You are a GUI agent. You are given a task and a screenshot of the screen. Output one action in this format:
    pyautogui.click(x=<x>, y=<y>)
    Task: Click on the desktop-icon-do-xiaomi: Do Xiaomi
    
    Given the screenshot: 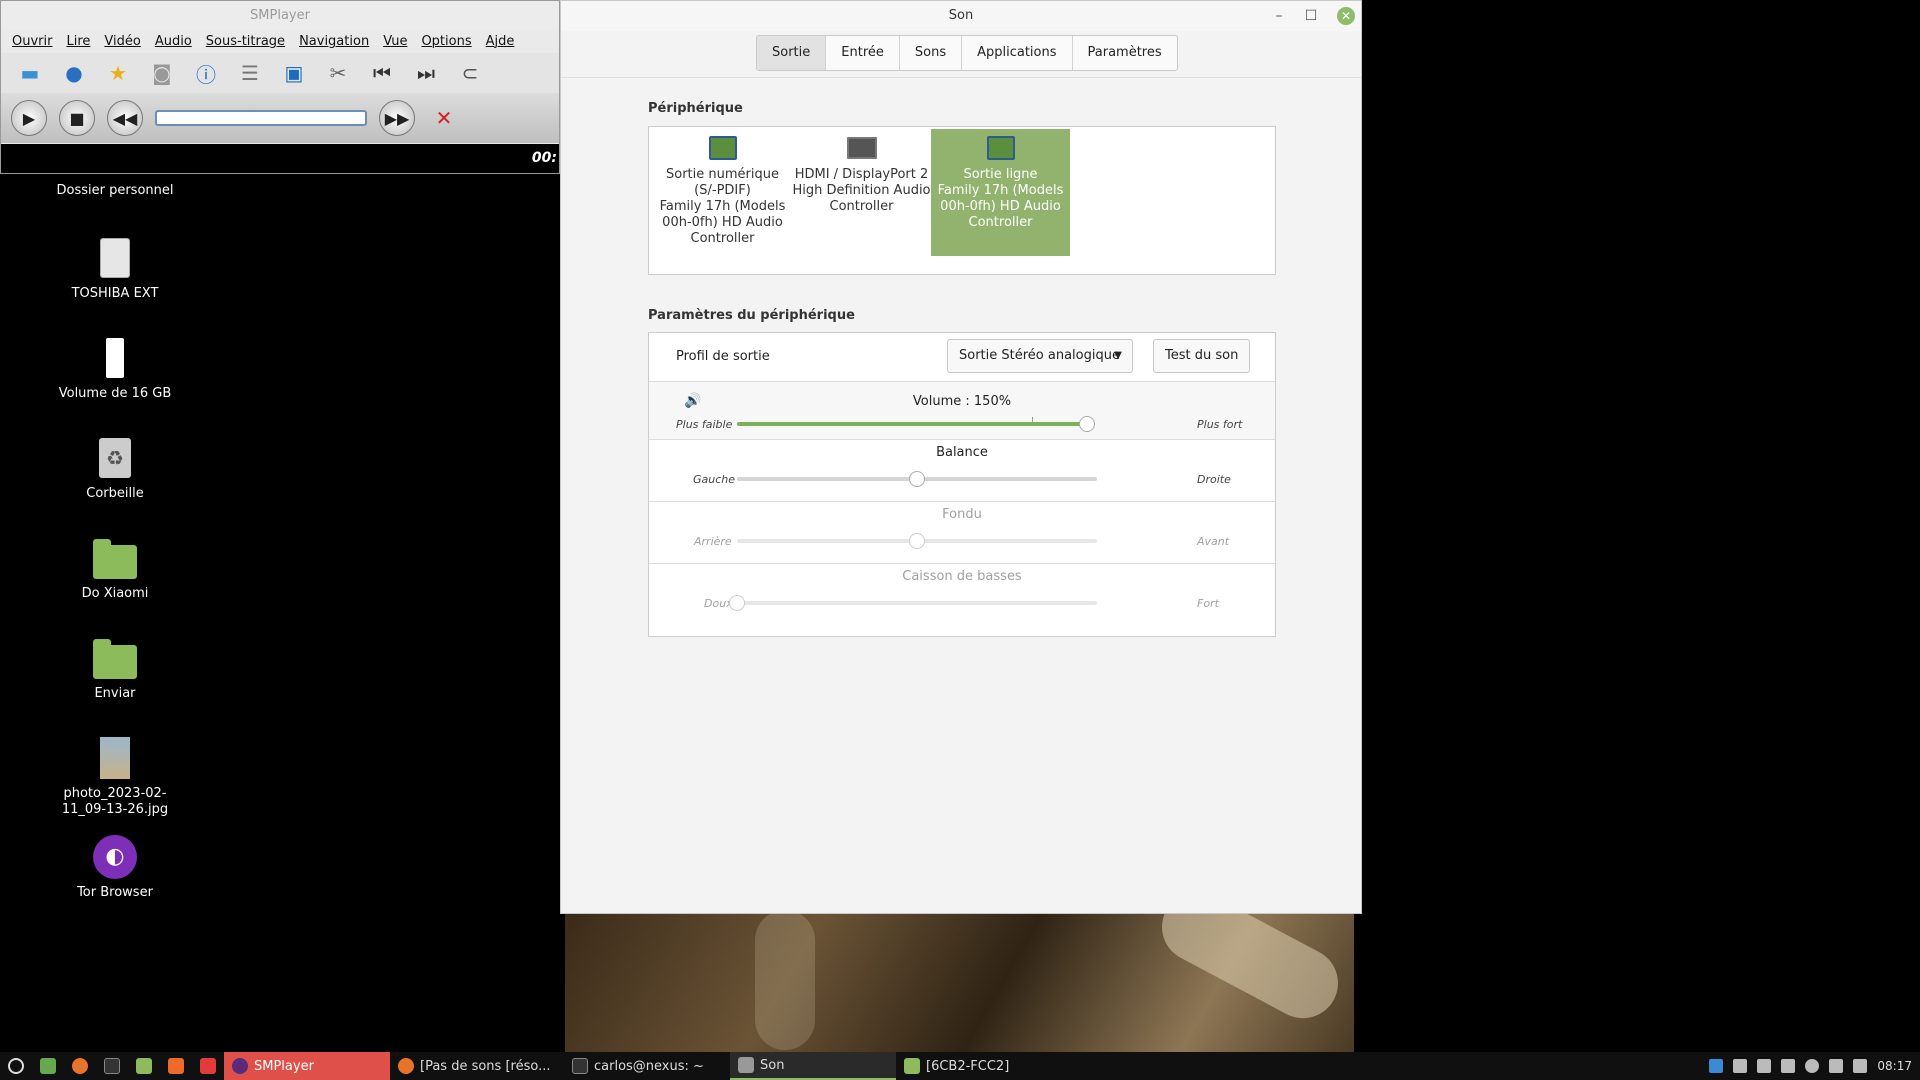 What is the action you would take?
    pyautogui.click(x=115, y=569)
    